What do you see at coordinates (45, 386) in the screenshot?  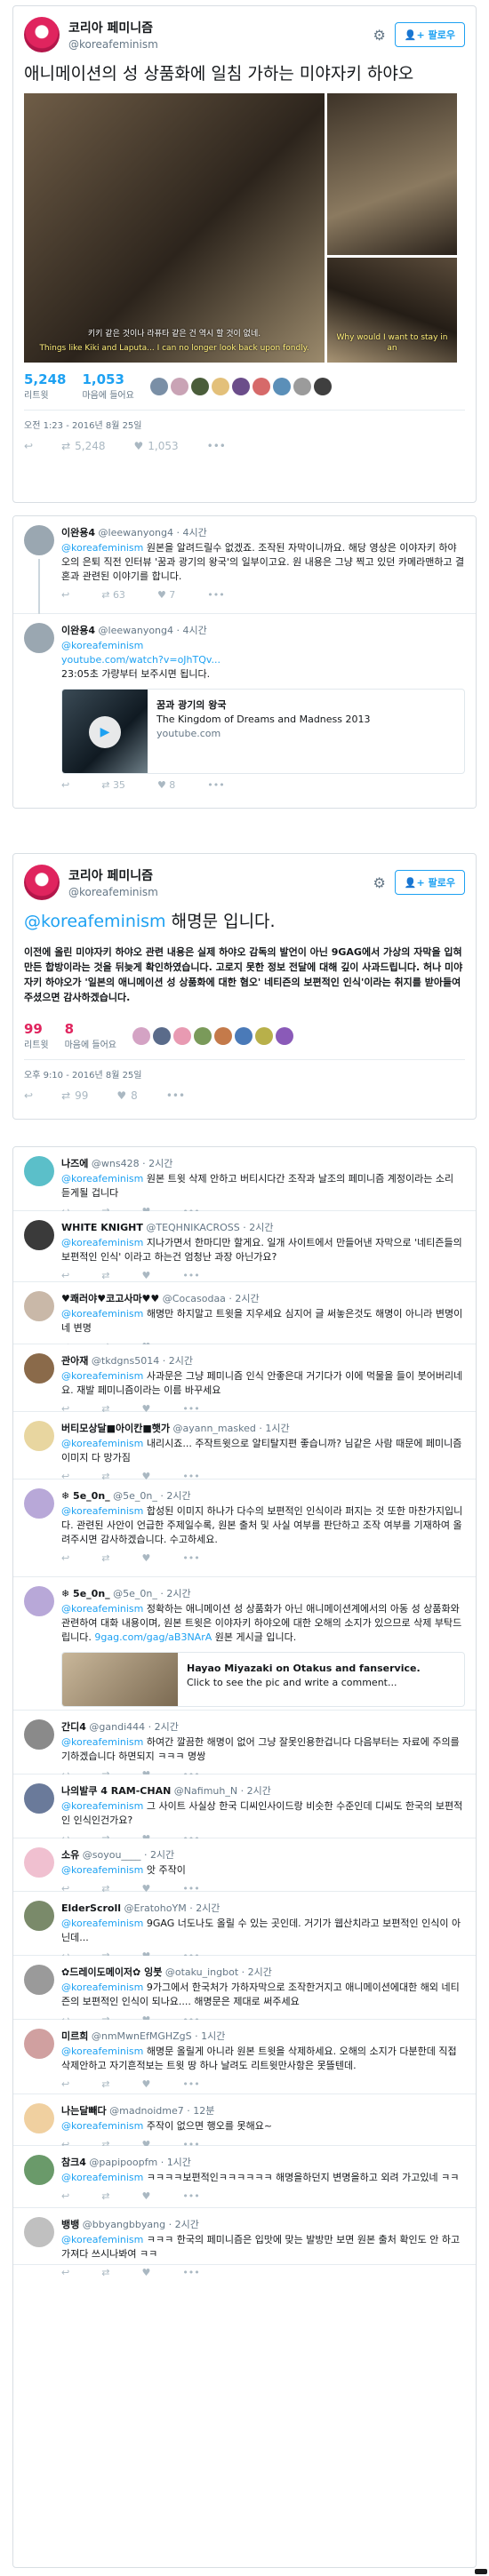 I see `retweet-stat: 5,248 리트윗` at bounding box center [45, 386].